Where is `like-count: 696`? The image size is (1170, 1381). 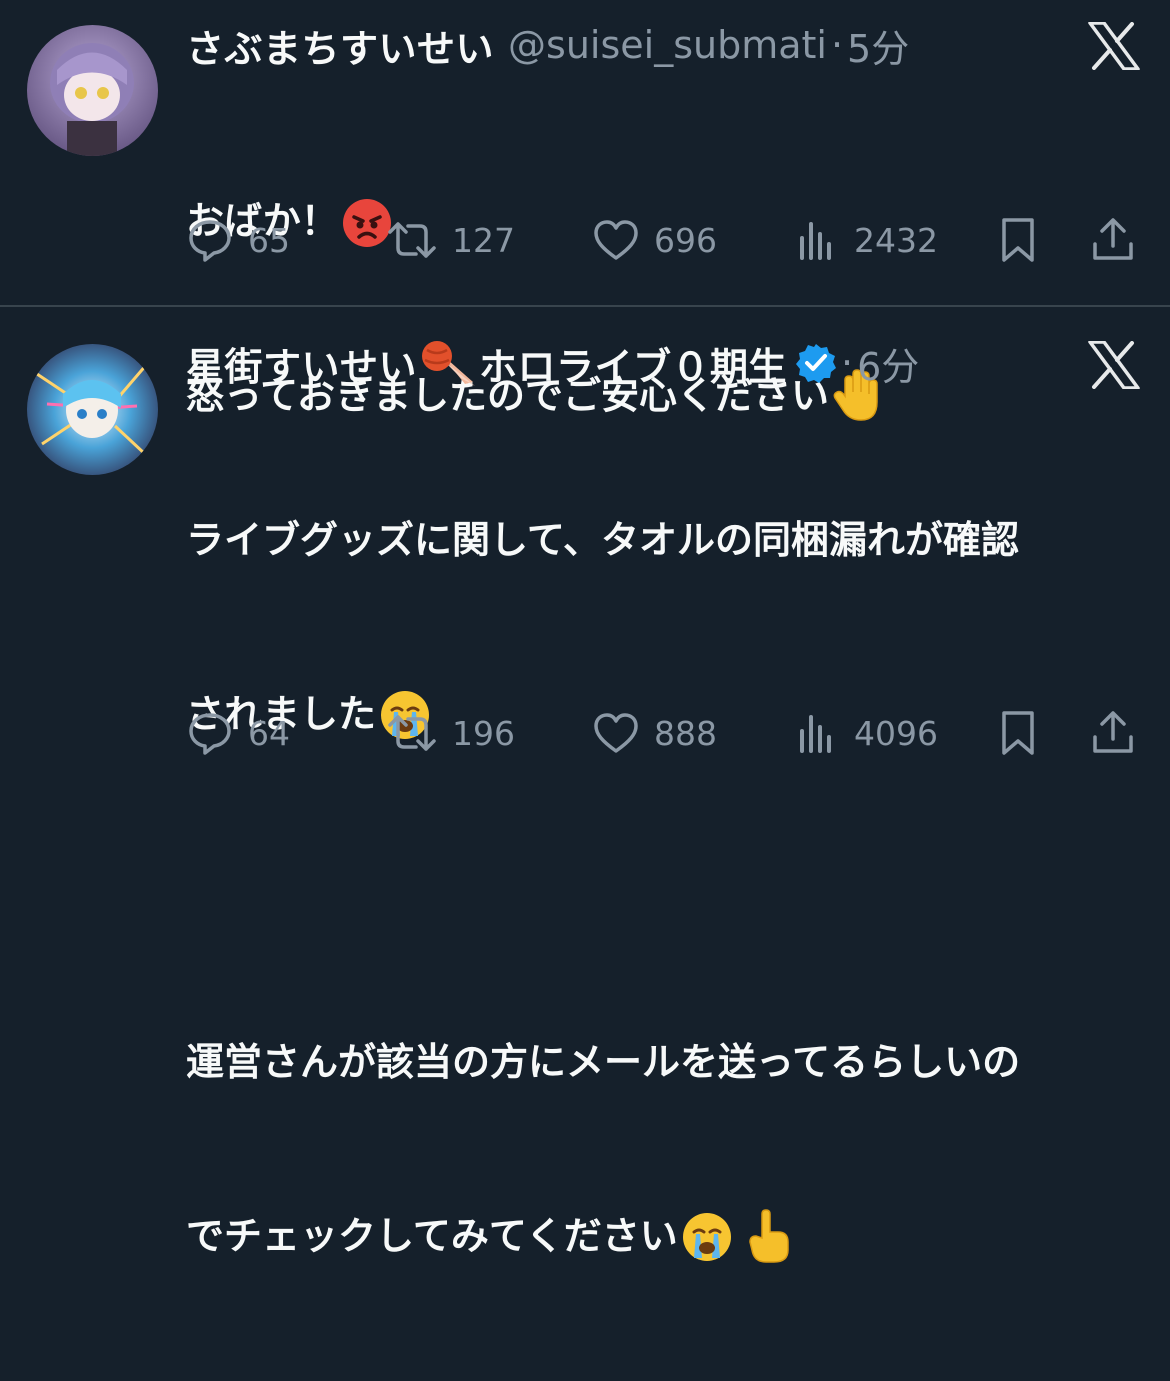 like-count: 696 is located at coordinates (685, 240).